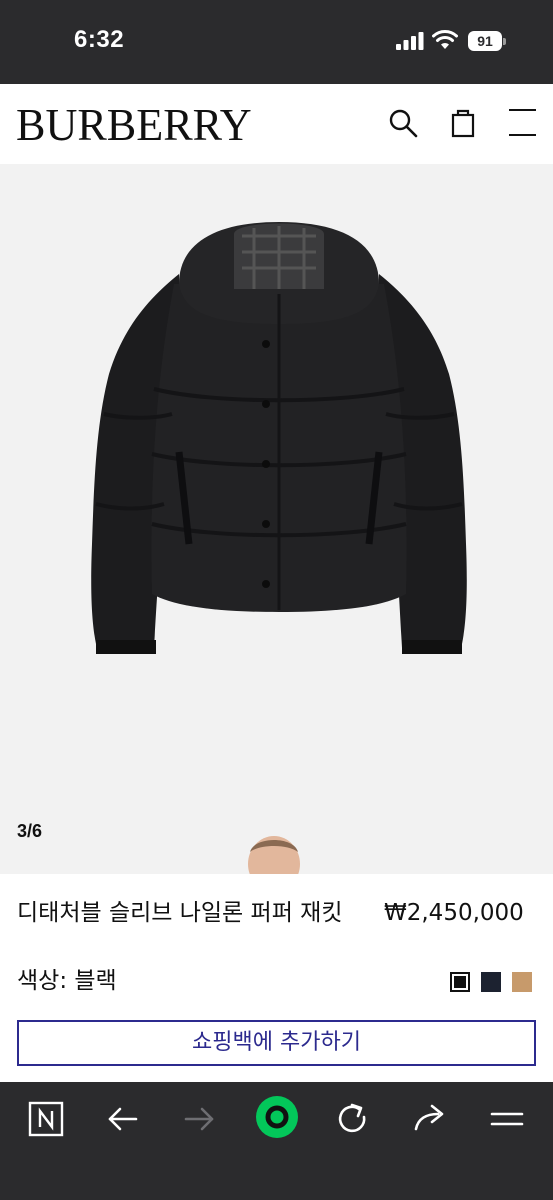  I want to click on battery-icon: 91, so click(487, 41).